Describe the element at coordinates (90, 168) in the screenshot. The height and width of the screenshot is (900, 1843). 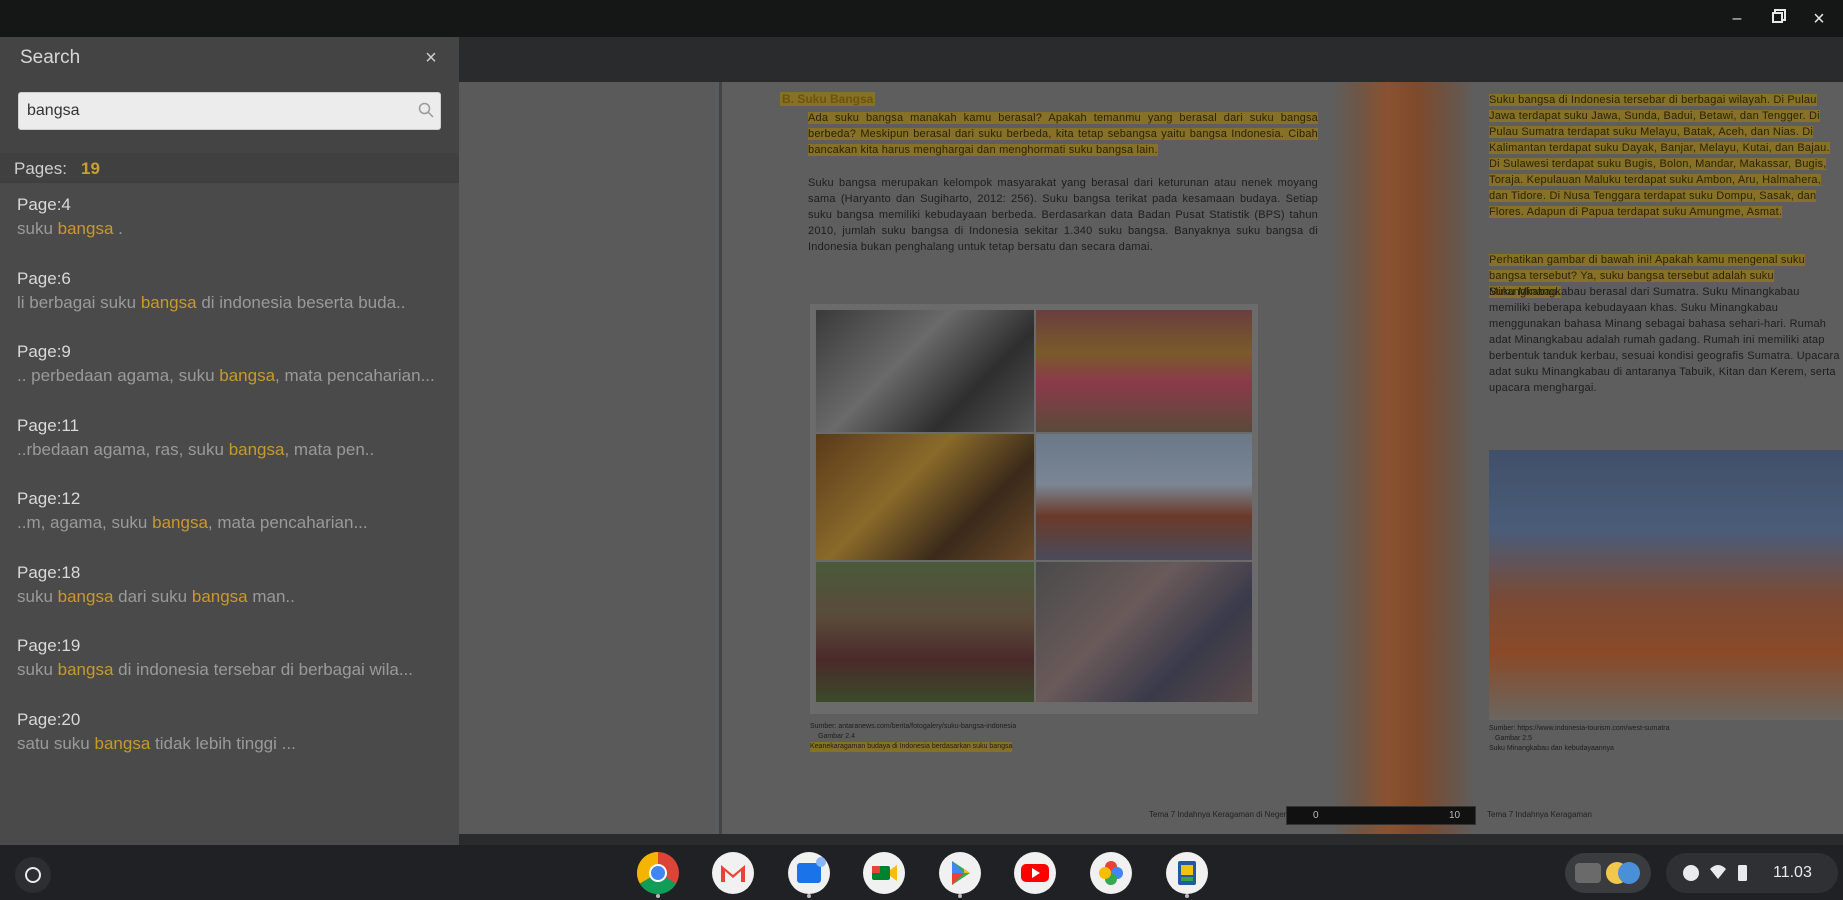
I see `results-count: 19` at that location.